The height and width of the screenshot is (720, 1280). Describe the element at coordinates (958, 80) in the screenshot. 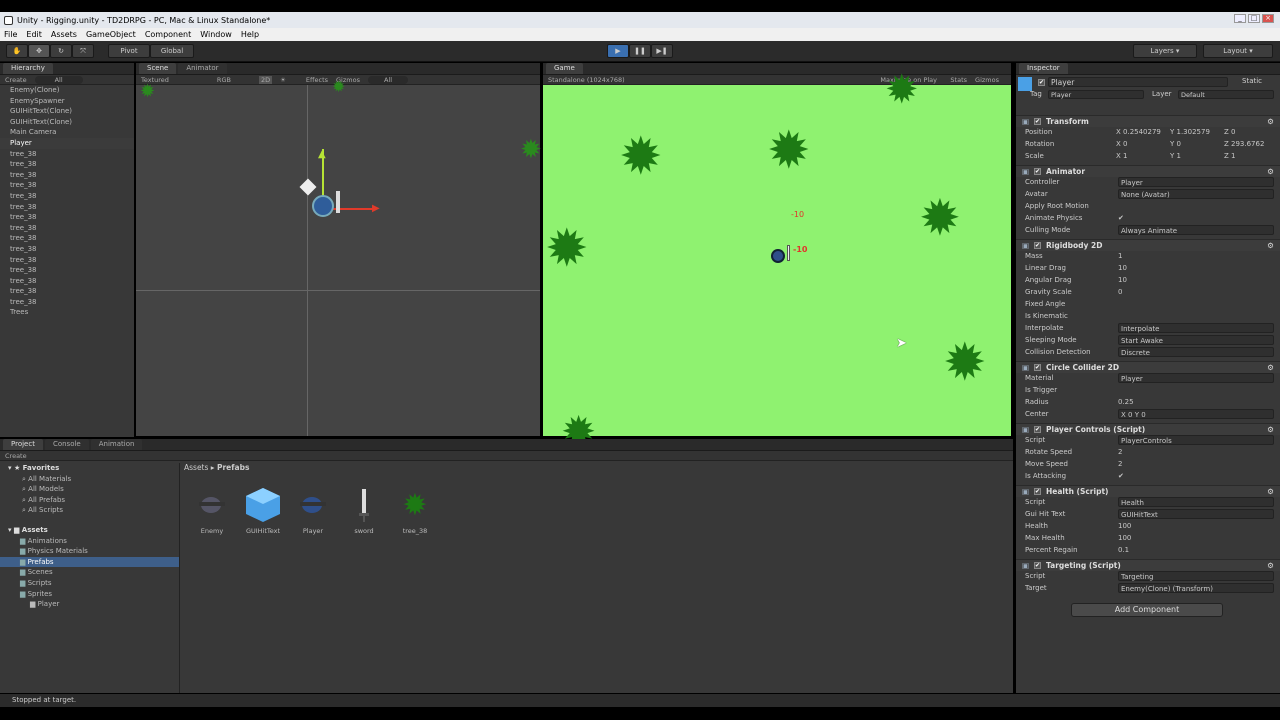

I see `stats-toggle: Stats` at that location.